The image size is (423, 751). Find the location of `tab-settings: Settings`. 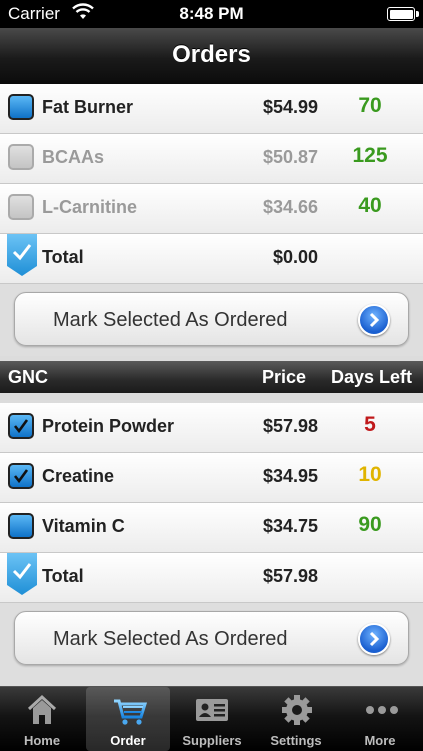

tab-settings: Settings is located at coordinates (296, 719).